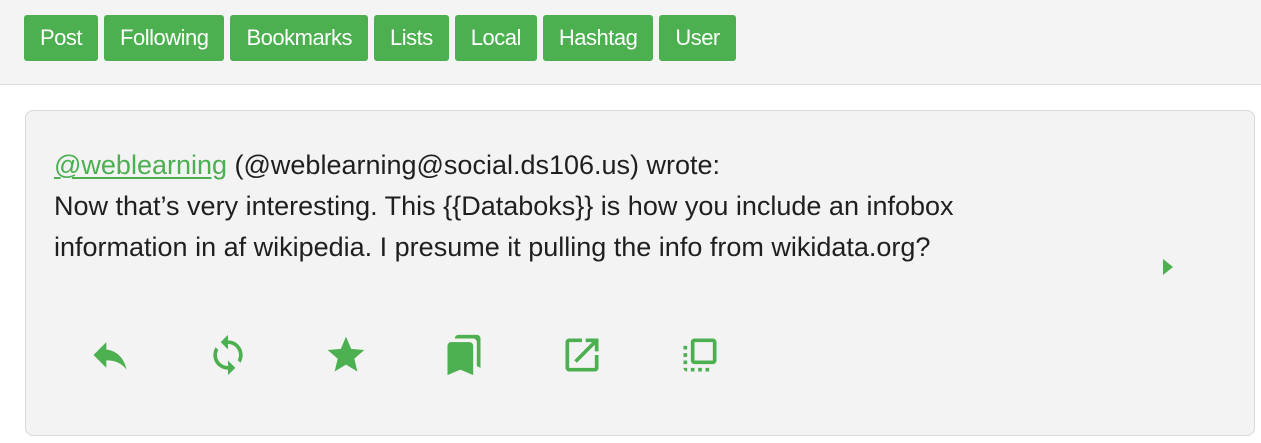 The width and height of the screenshot is (1261, 443). Describe the element at coordinates (61, 38) in the screenshot. I see `post-button: Post` at that location.